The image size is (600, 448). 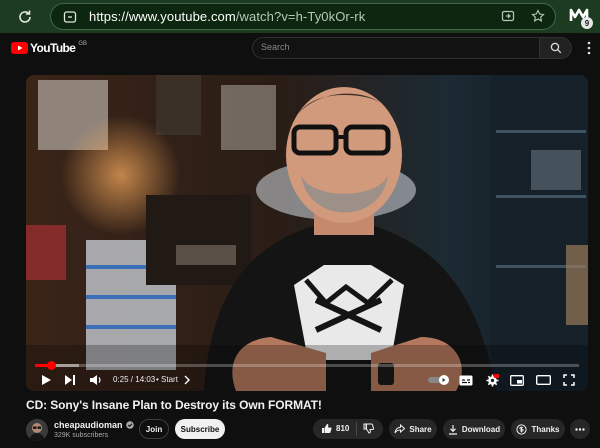 I want to click on download-button: Download, so click(x=474, y=429).